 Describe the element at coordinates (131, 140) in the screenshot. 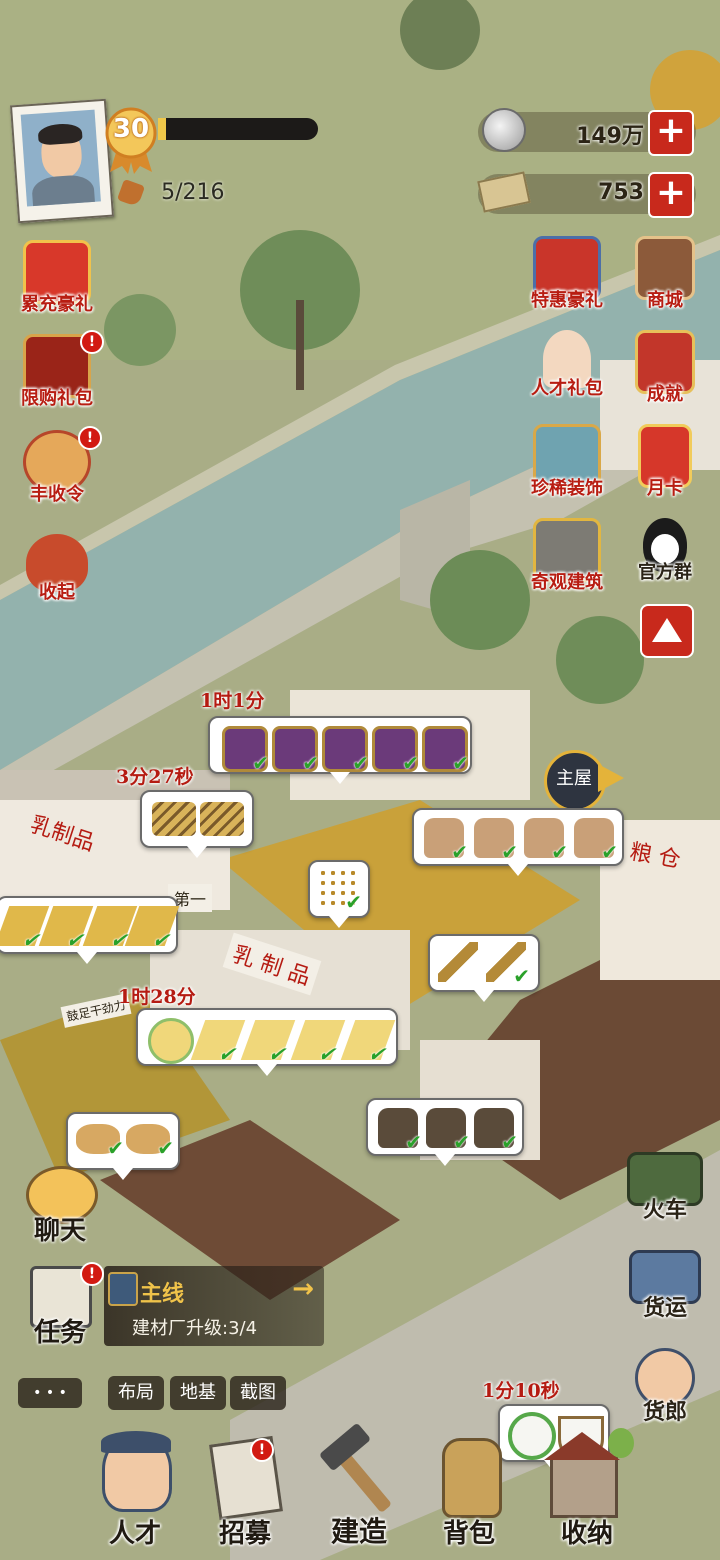

I see `level-badge: 30` at that location.